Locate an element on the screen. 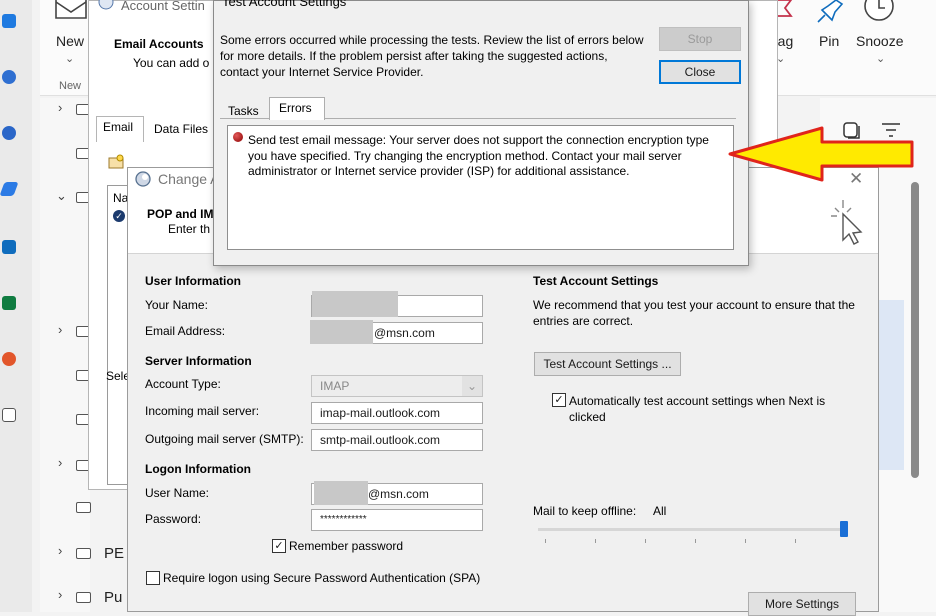  your-name-label: Your Name: is located at coordinates (176, 305).